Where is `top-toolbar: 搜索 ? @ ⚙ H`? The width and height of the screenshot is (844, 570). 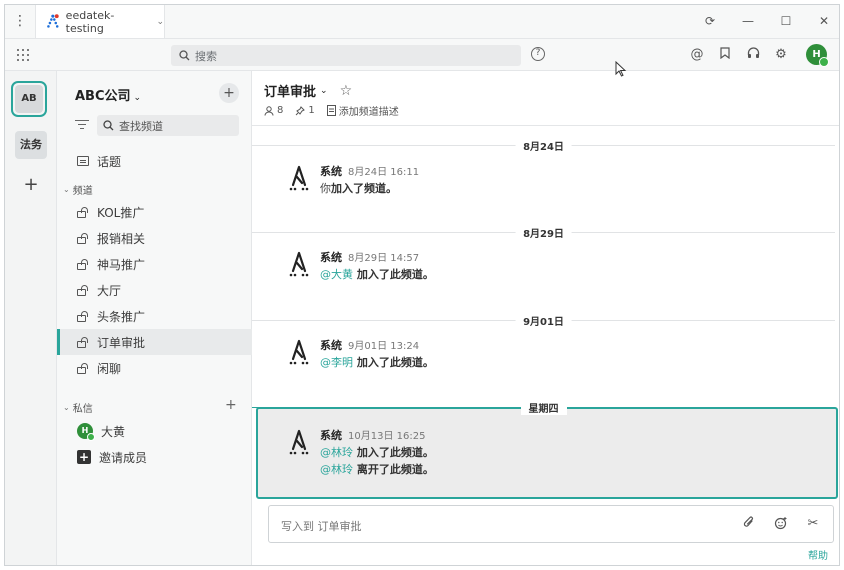 top-toolbar: 搜索 ? @ ⚙ H is located at coordinates (422, 55).